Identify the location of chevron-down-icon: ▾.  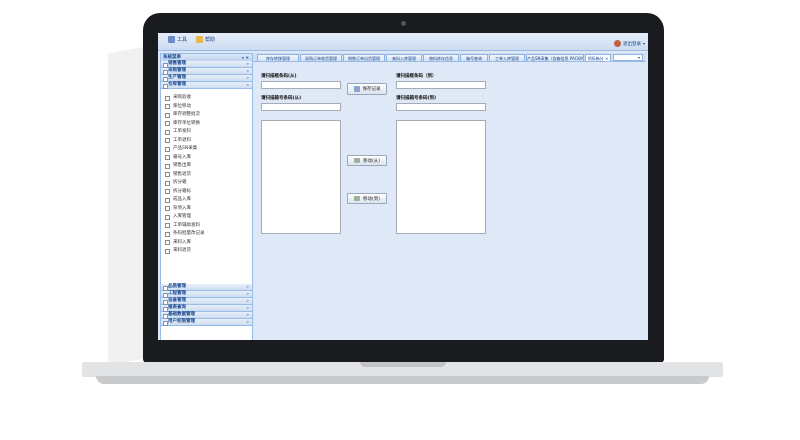
(638, 57).